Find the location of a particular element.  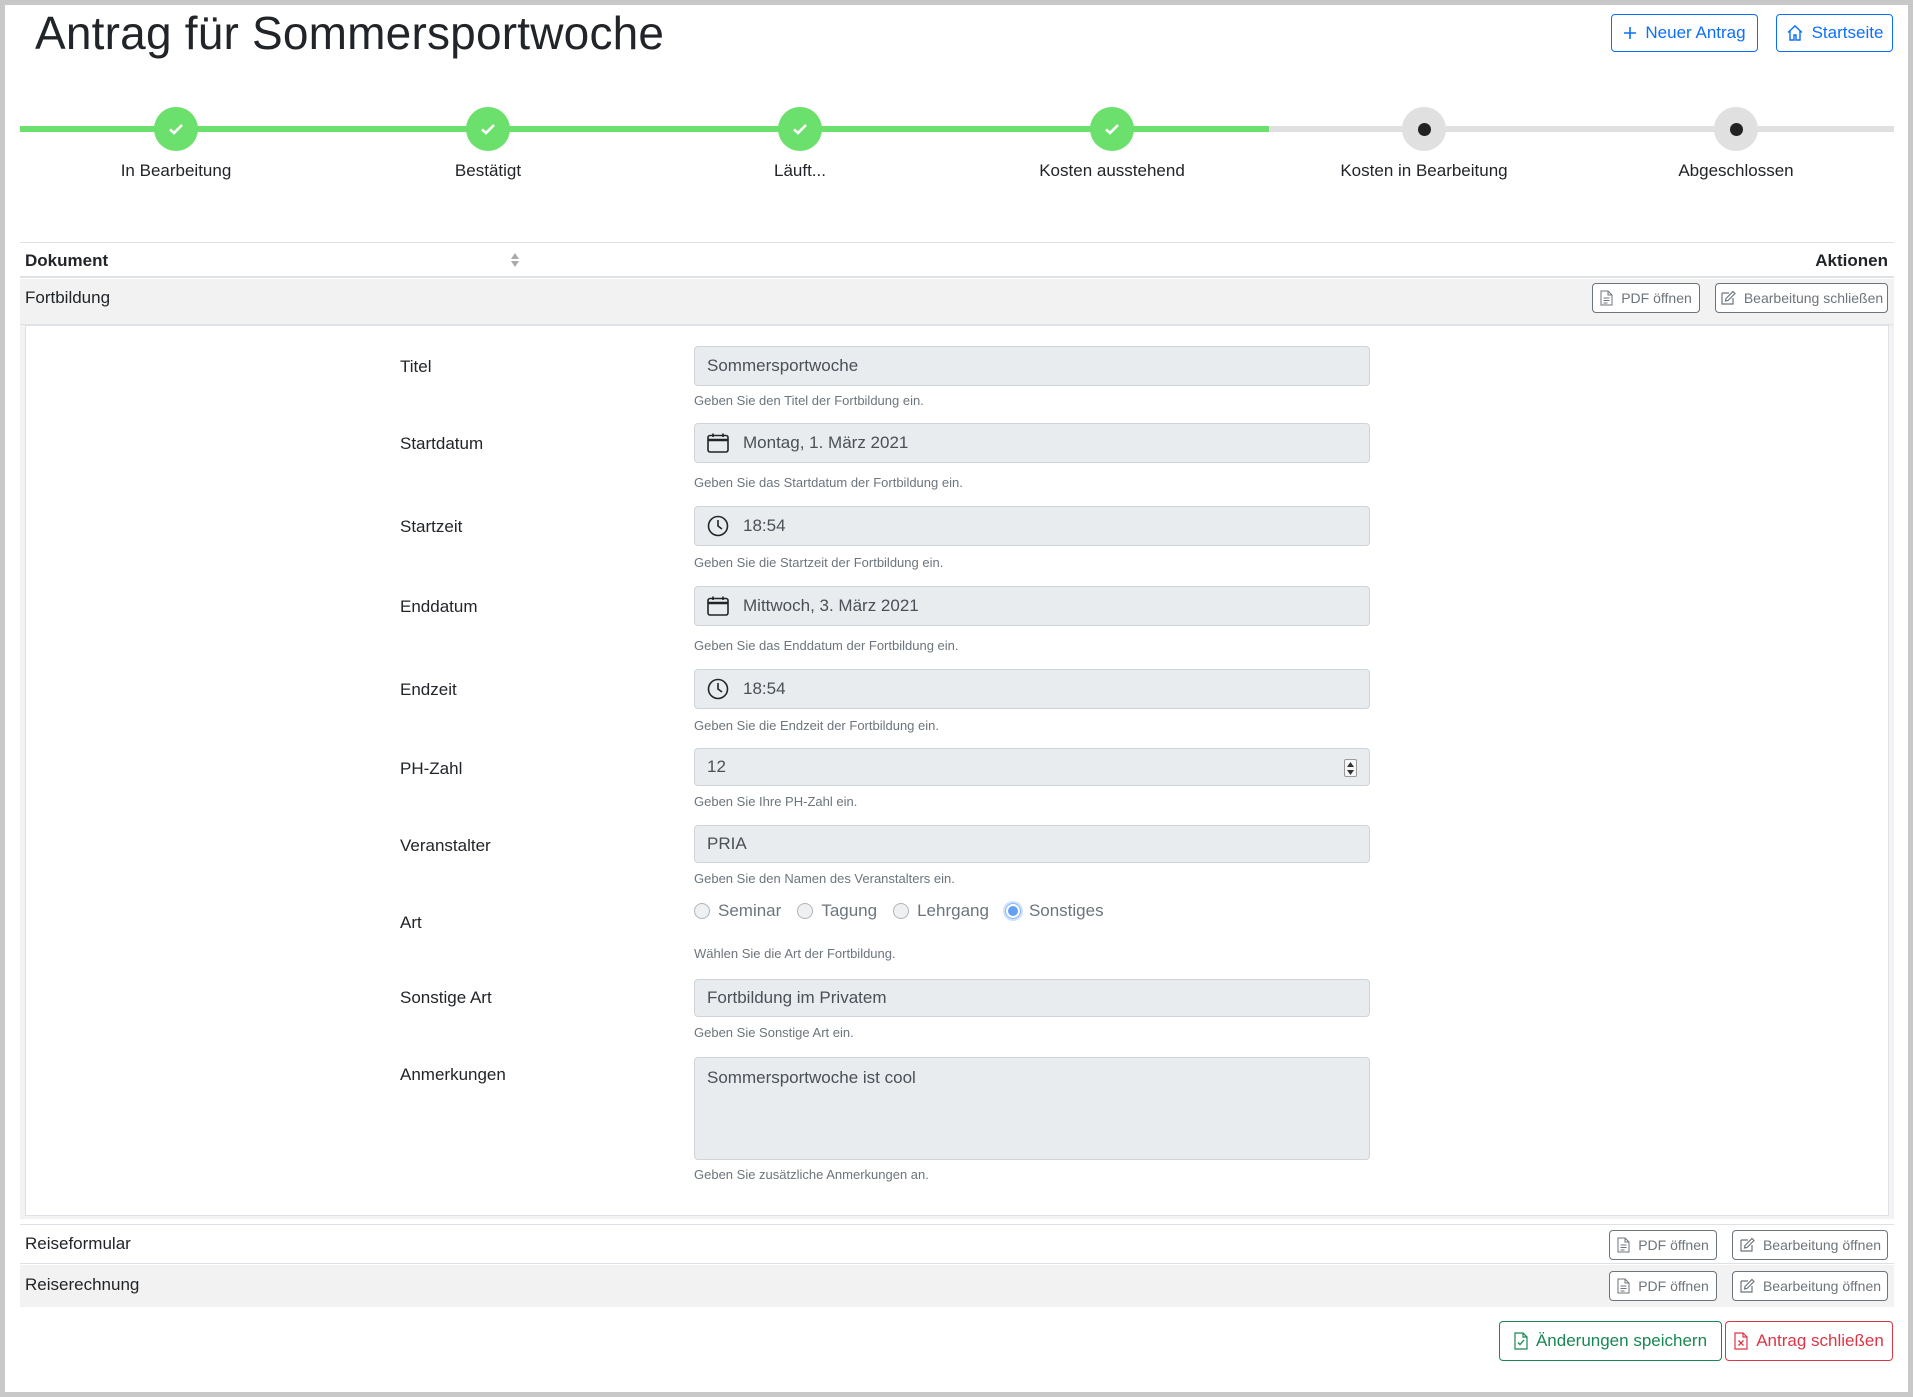

step-kosten-in-bearbeitung: Kosten in Bearbeitung is located at coordinates (1424, 142).